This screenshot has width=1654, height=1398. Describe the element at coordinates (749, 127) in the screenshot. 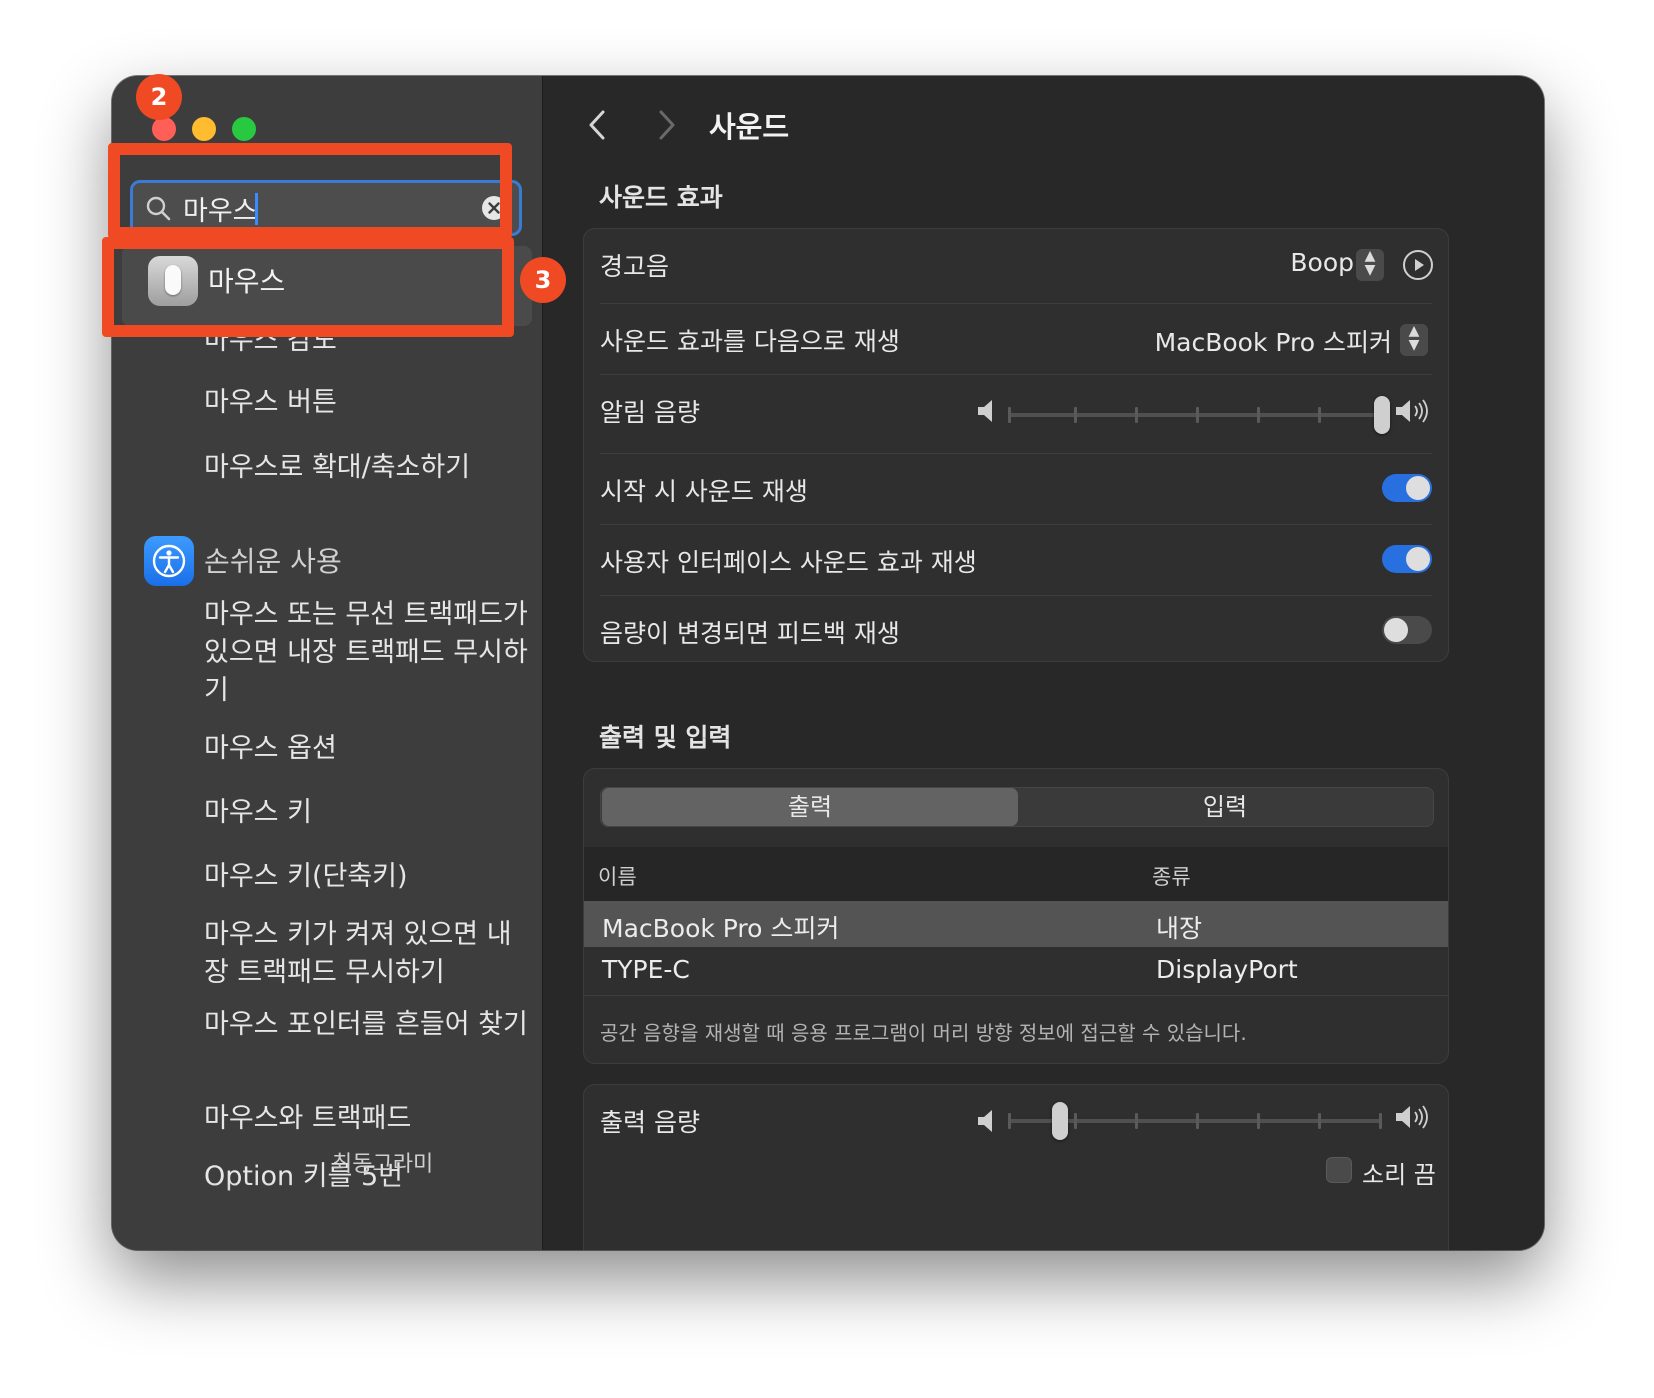

I see `page-title: 사운드` at that location.